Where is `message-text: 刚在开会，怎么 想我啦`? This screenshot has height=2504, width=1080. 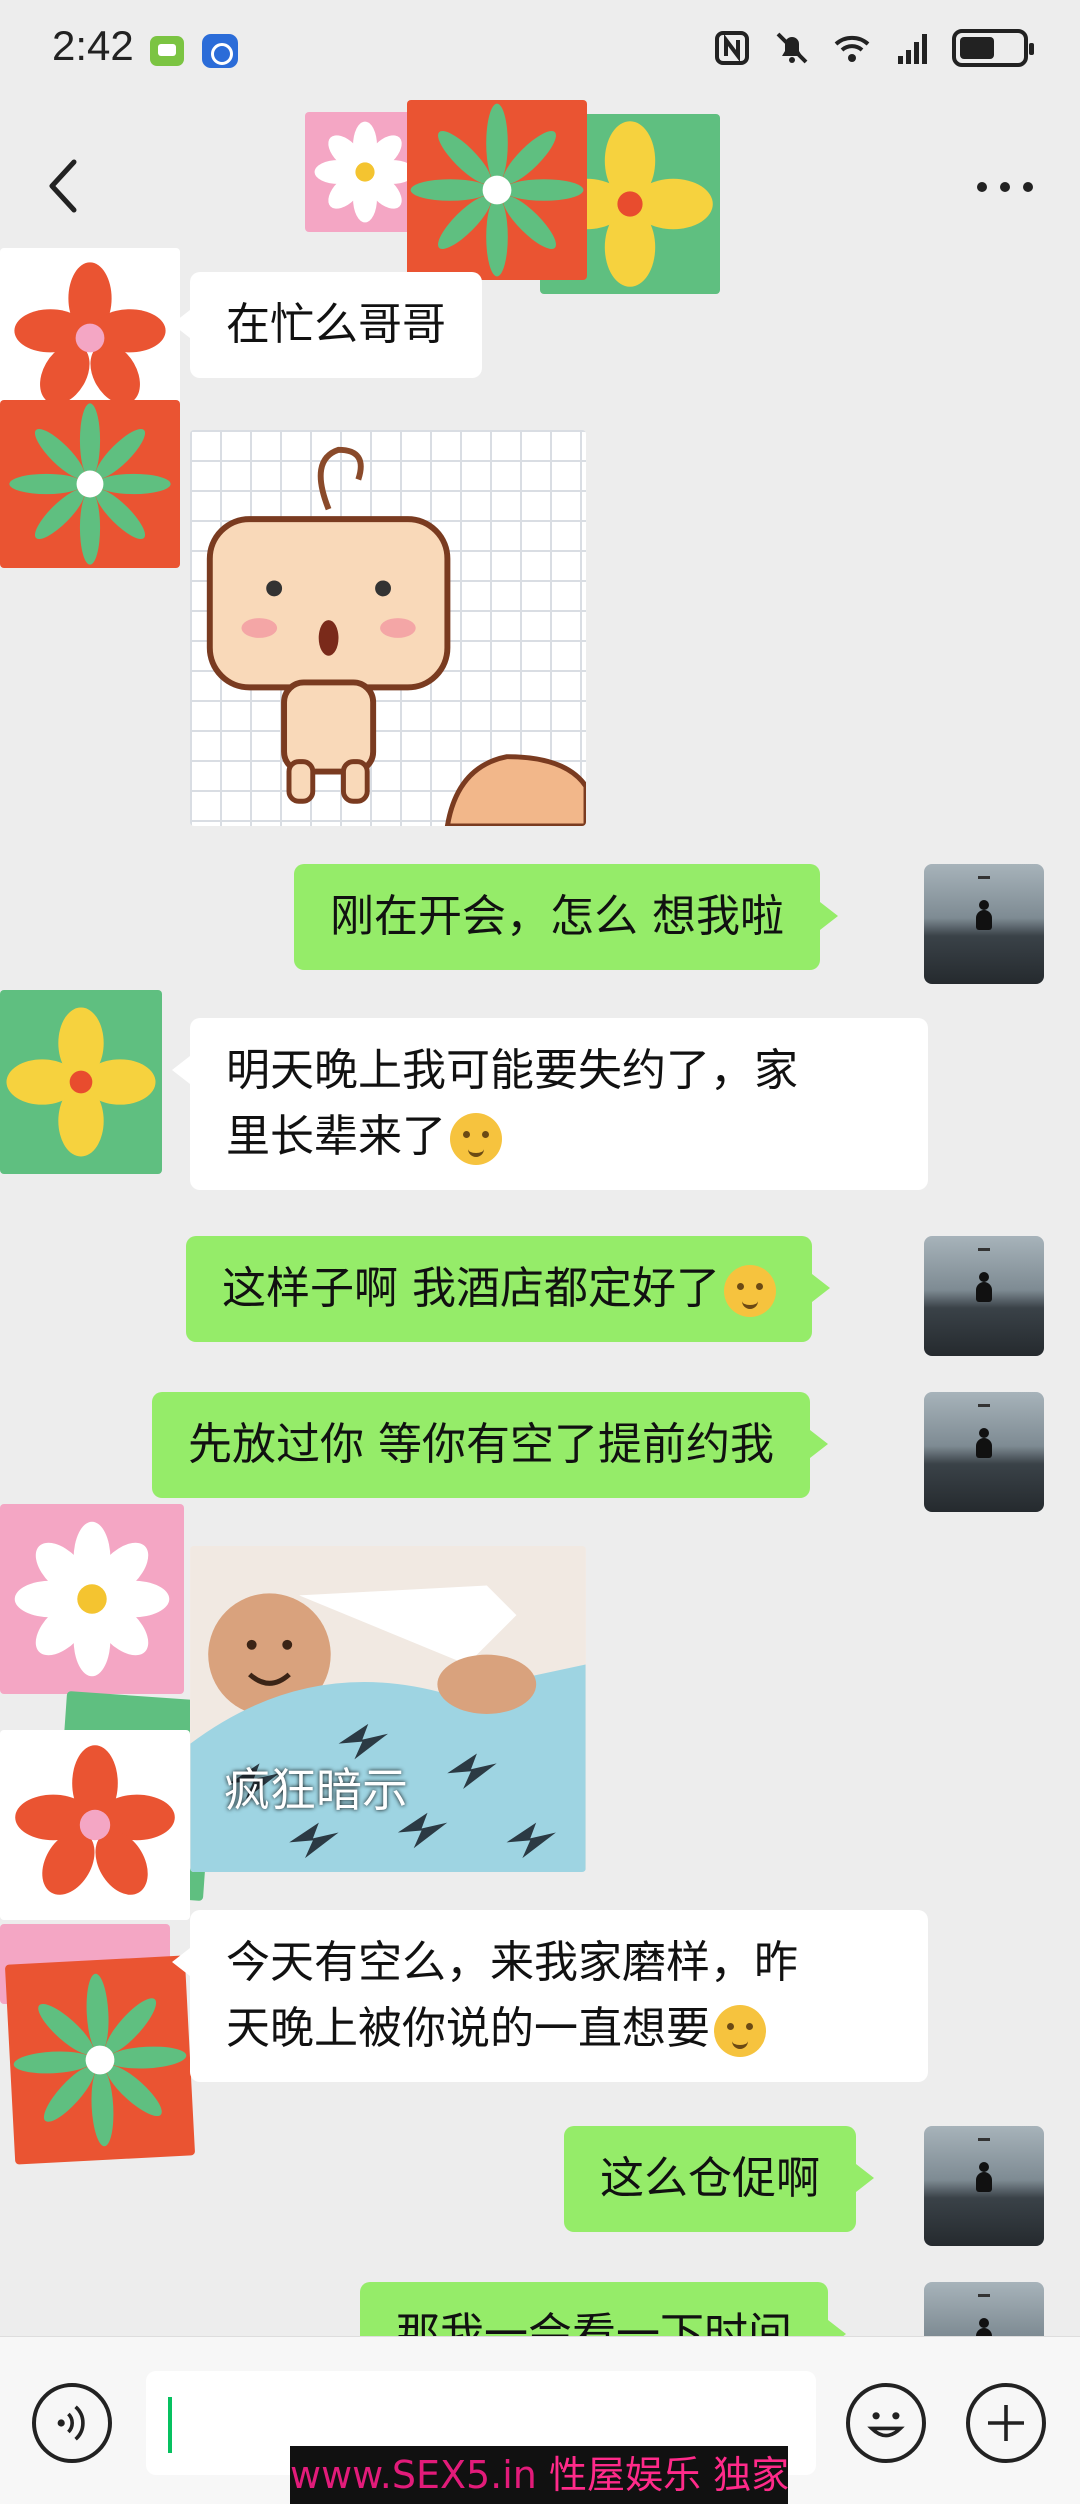 message-text: 刚在开会，怎么 想我啦 is located at coordinates (557, 916).